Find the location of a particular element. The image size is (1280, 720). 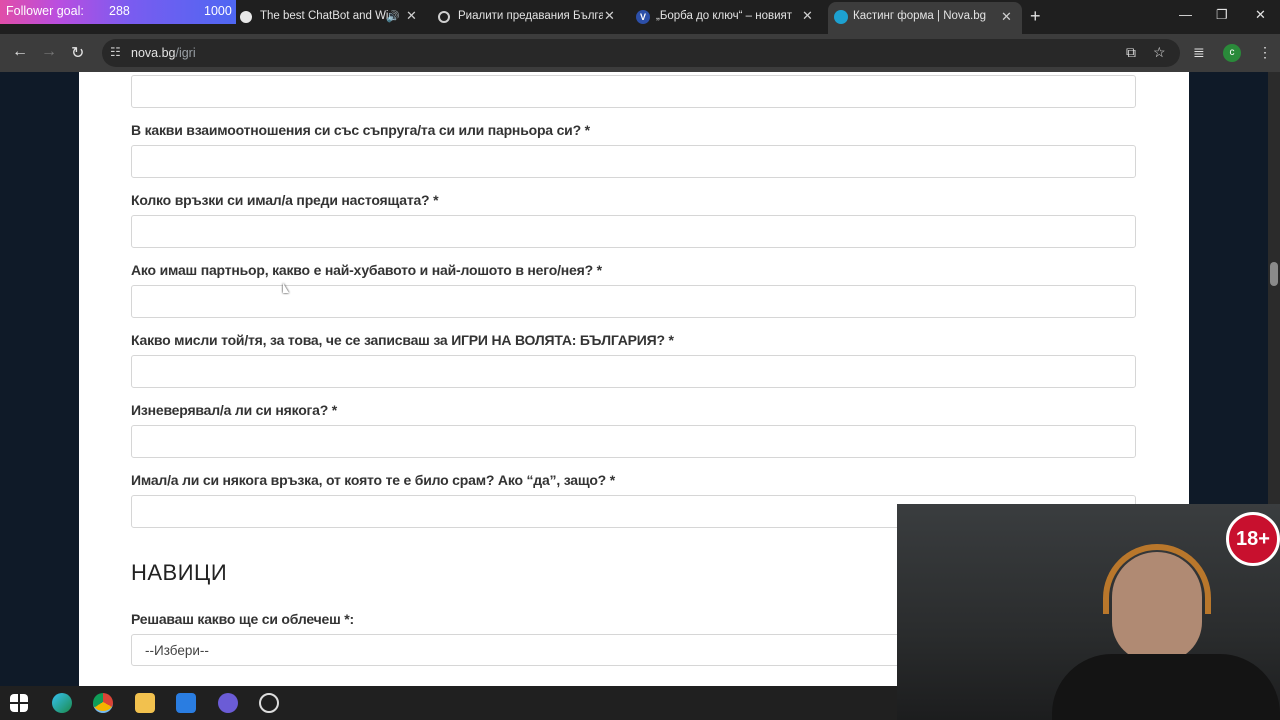

scrollbar-thumb is located at coordinates (1274, 274).